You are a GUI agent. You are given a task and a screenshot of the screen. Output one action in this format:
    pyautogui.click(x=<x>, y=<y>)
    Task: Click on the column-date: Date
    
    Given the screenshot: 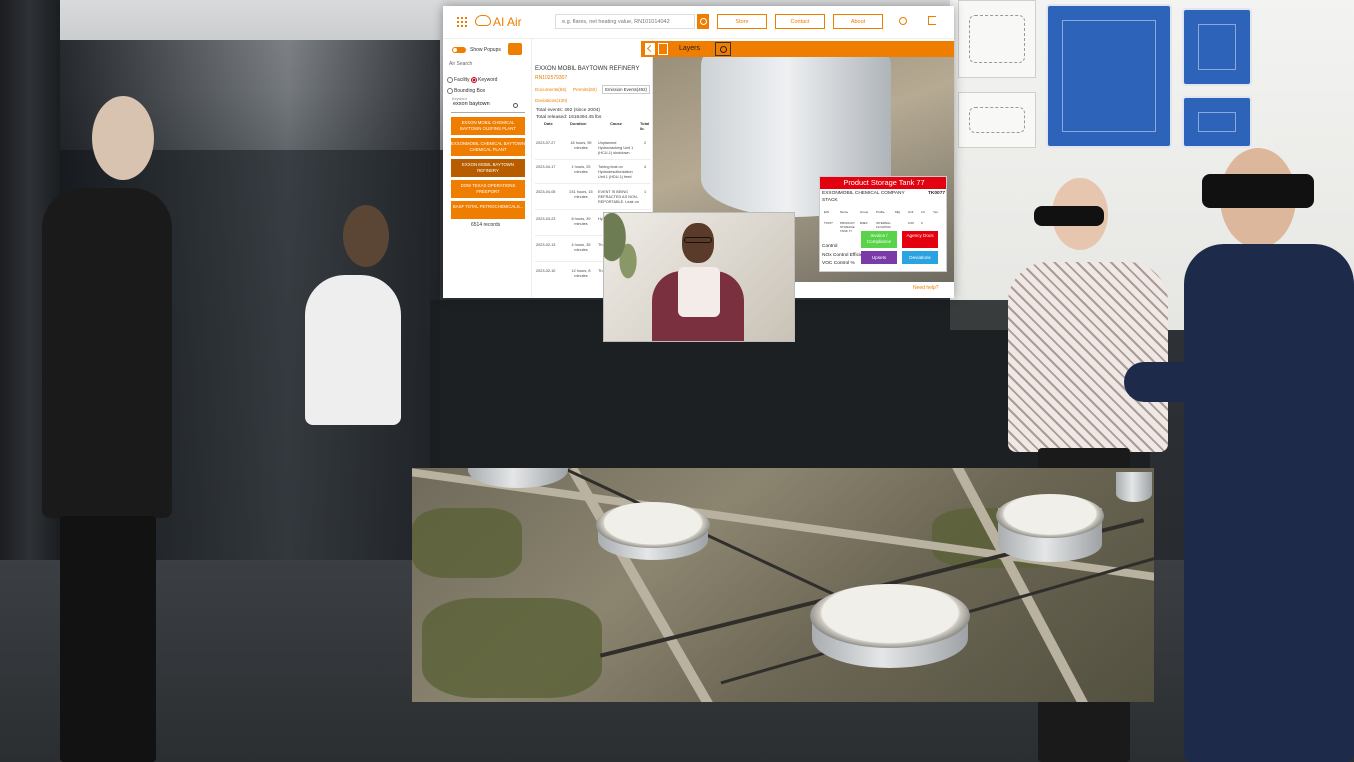 What is the action you would take?
    pyautogui.click(x=548, y=123)
    